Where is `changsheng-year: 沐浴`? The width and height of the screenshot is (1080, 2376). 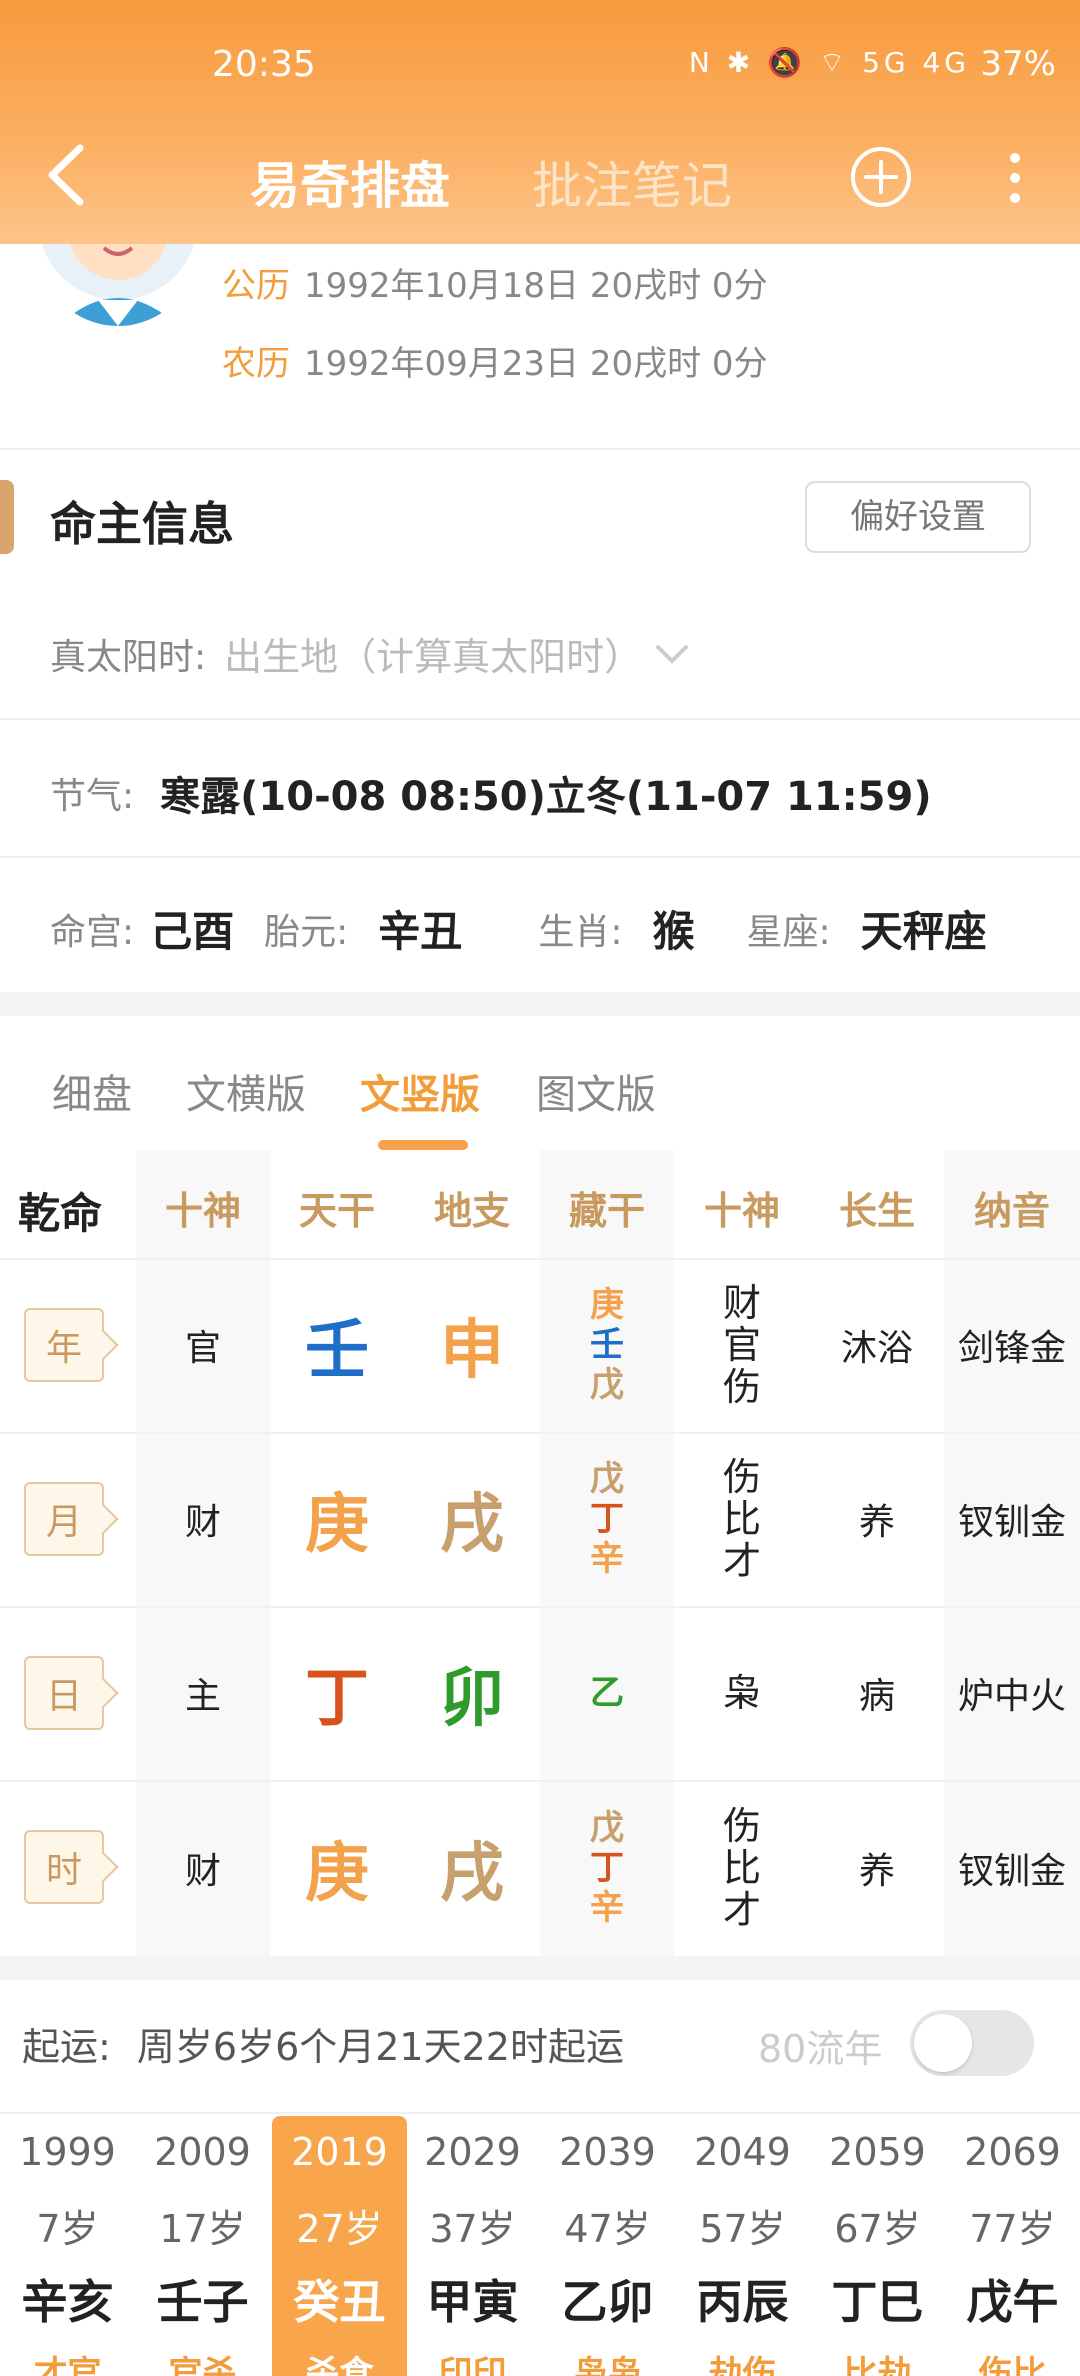
changsheng-year: 沐浴 is located at coordinates (876, 1348).